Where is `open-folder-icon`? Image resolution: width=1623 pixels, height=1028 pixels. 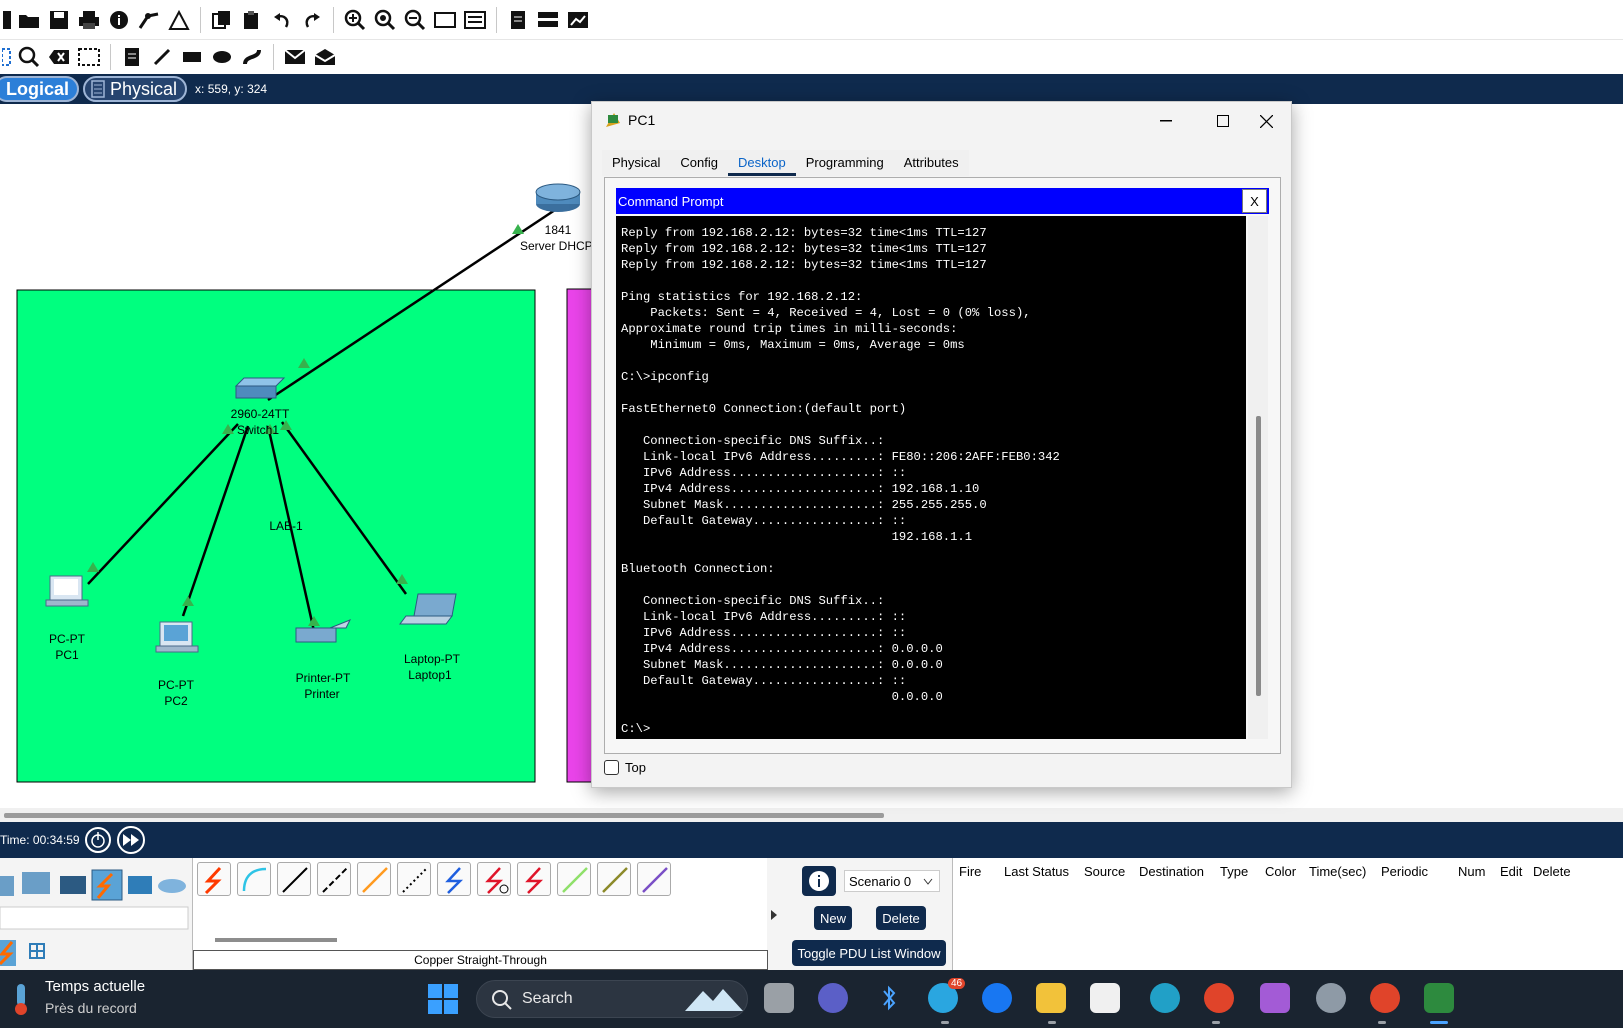 open-folder-icon is located at coordinates (29, 20).